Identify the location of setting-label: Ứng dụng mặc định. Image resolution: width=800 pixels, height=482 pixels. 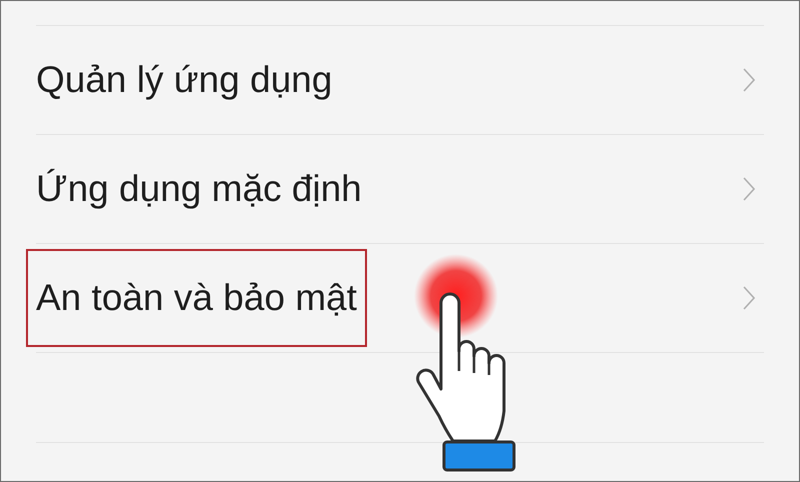
(199, 189).